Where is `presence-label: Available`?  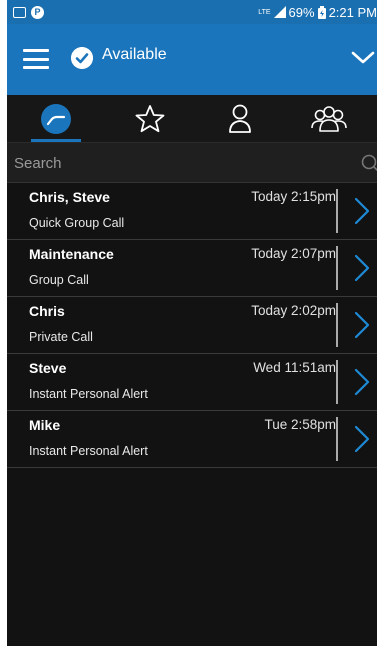 presence-label: Available is located at coordinates (134, 55).